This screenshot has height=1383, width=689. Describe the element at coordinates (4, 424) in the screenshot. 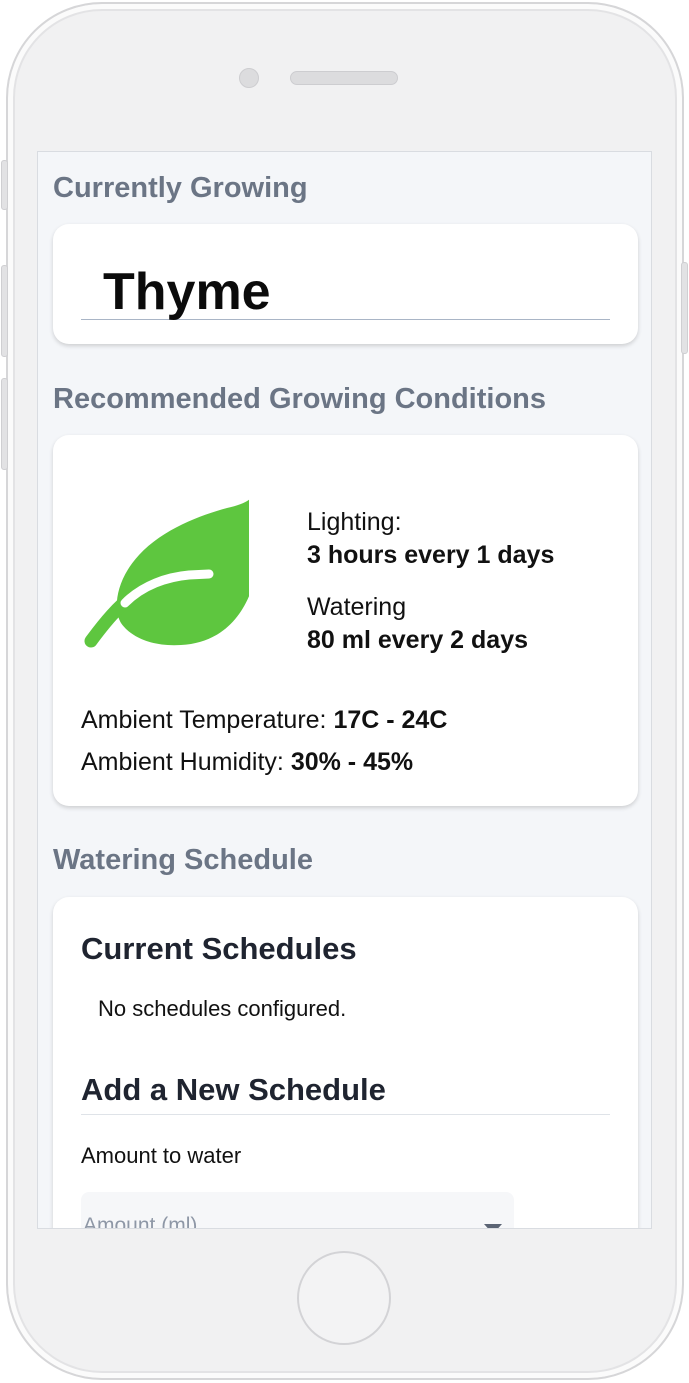

I see `volume-down-button` at that location.